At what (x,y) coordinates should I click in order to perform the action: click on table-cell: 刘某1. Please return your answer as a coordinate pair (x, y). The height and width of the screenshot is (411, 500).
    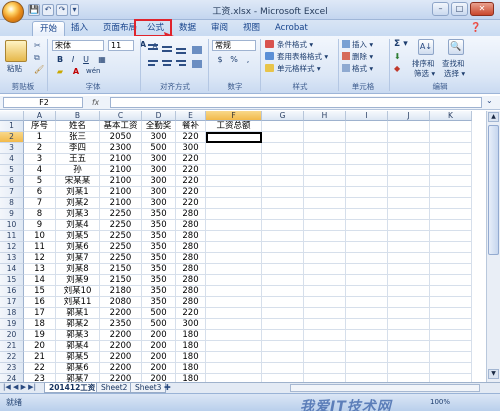
    Looking at the image, I should click on (78, 192).